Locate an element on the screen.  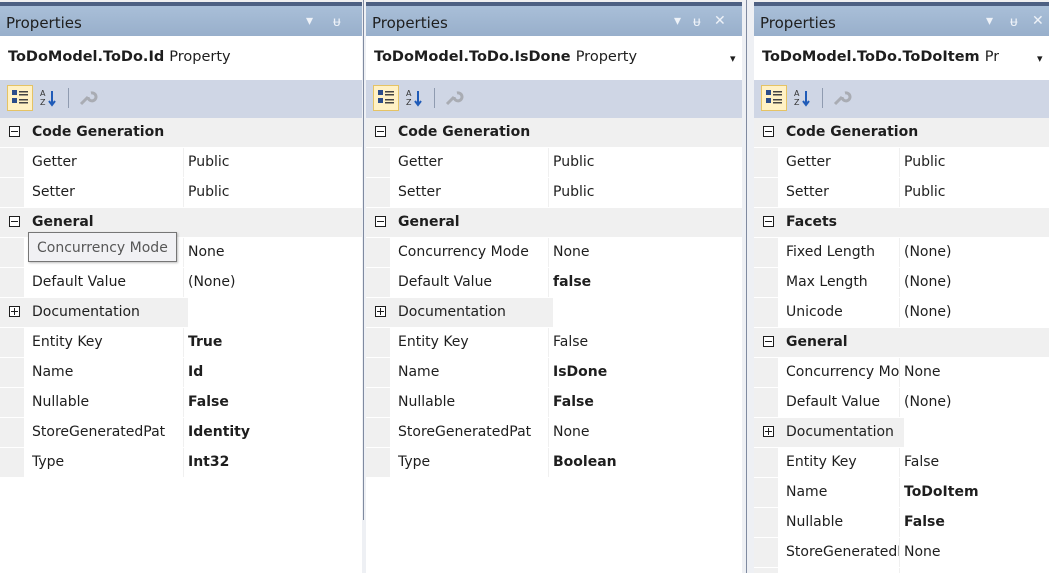
property-row: Name ToDoItem is located at coordinates (901, 493).